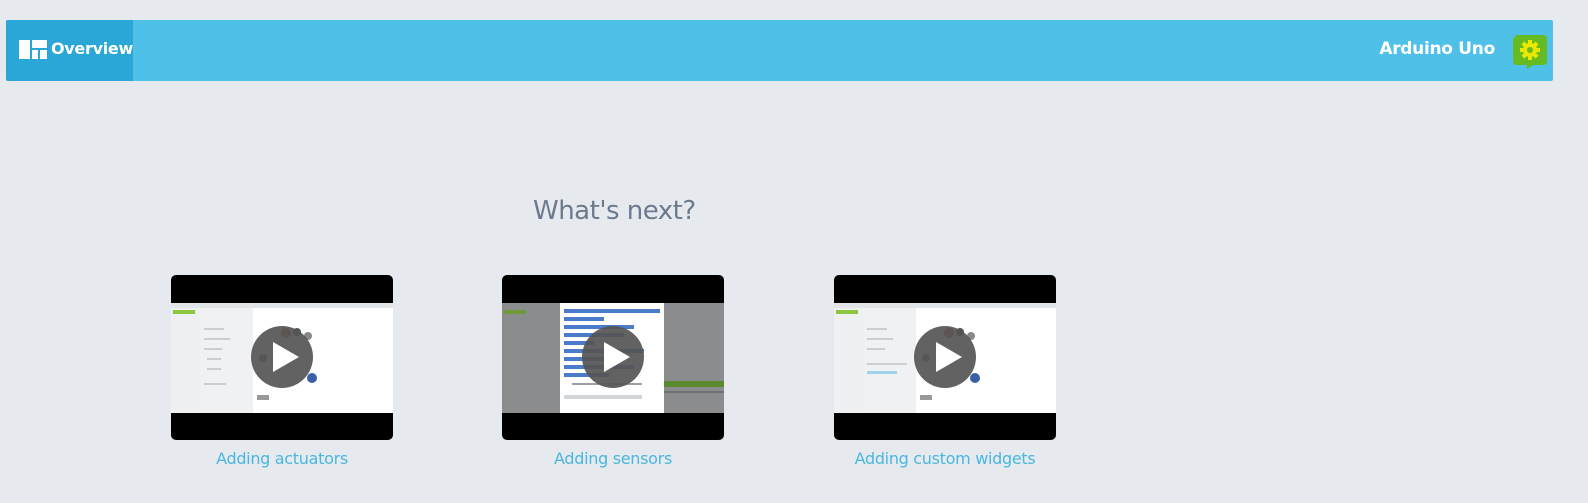  What do you see at coordinates (1529, 51) in the screenshot?
I see `gear-icon` at bounding box center [1529, 51].